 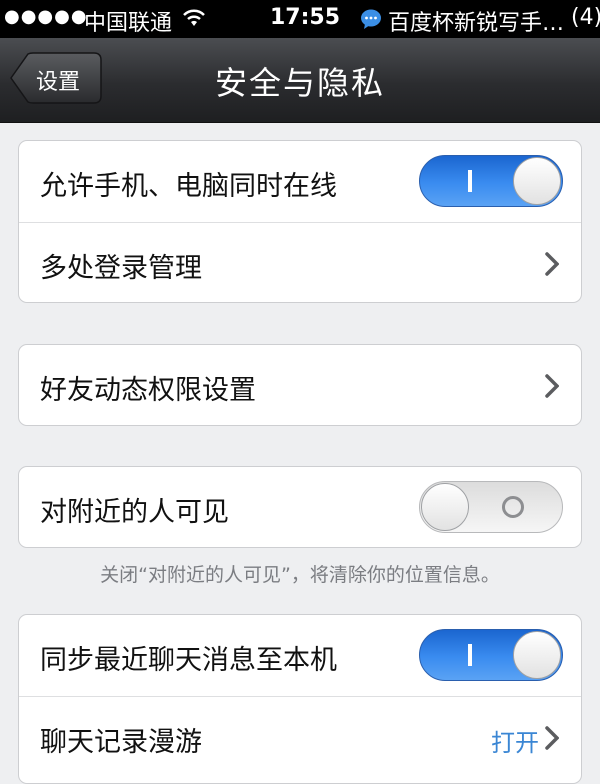 I want to click on wifi-icon, so click(x=194, y=17).